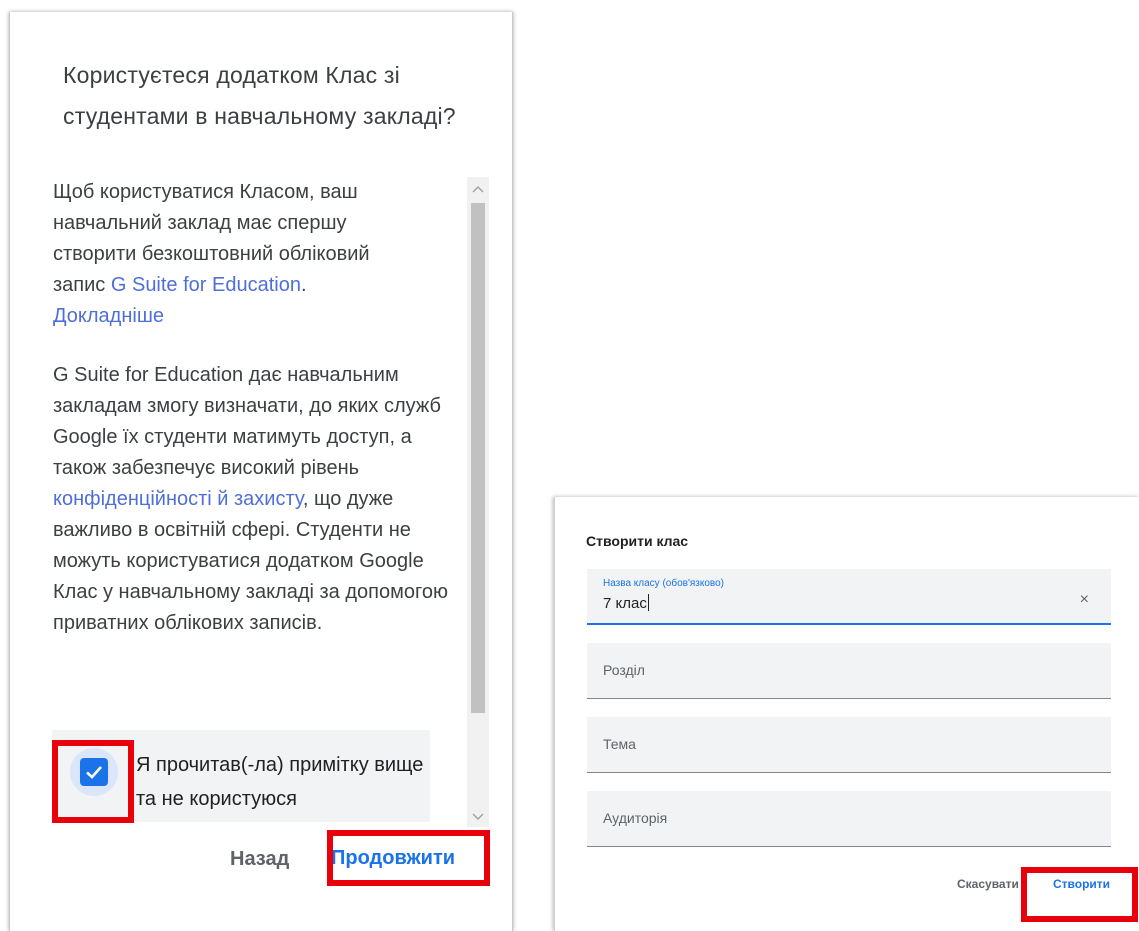 The image size is (1139, 931). Describe the element at coordinates (93, 781) in the screenshot. I see `checkbox-highlight-box` at that location.